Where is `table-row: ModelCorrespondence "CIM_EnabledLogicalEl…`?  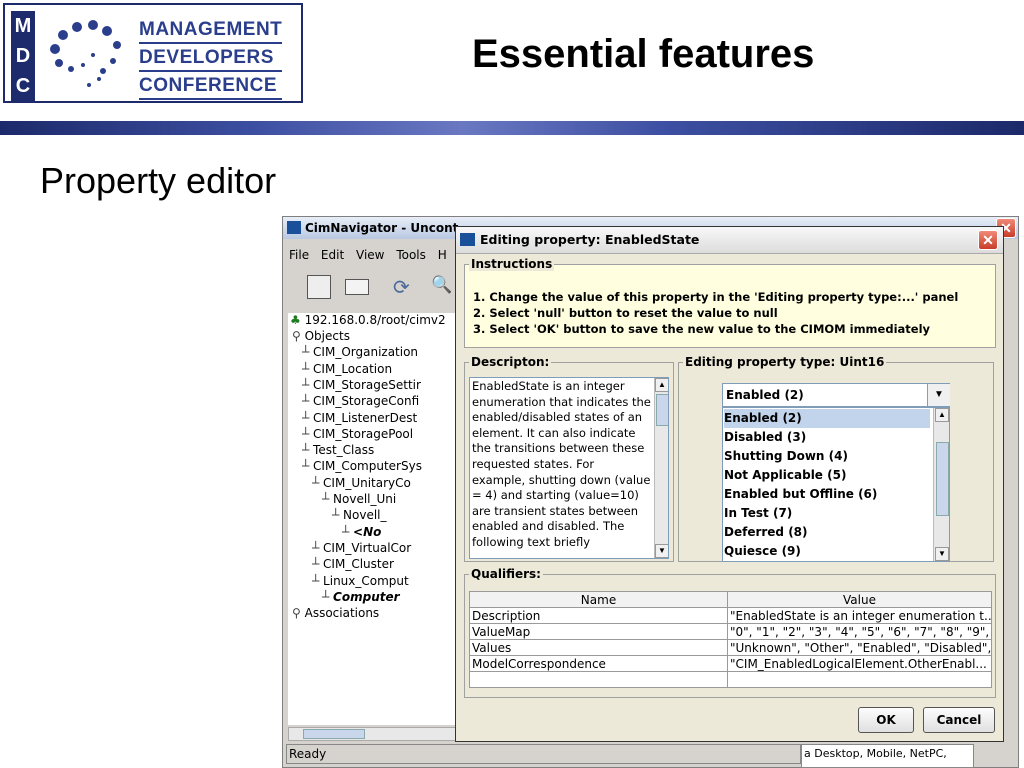
table-row: ModelCorrespondence "CIM_EnabledLogicalEl… is located at coordinates (730, 663).